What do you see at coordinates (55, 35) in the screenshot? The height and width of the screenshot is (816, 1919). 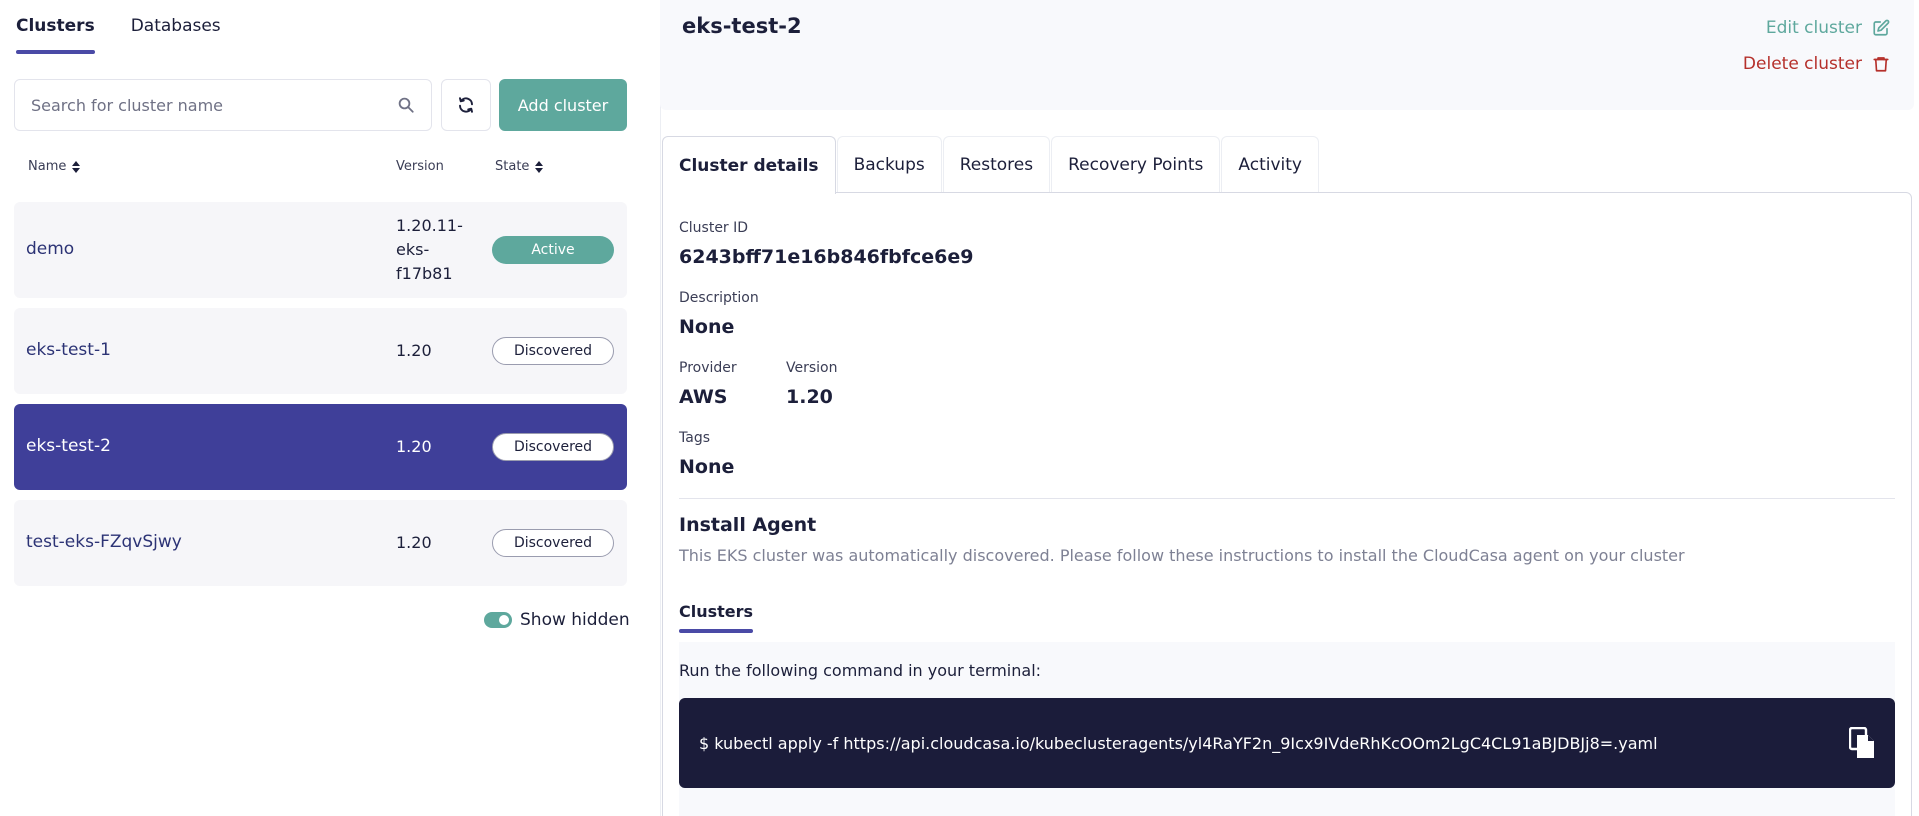 I see `tab-clusters: Clusters` at bounding box center [55, 35].